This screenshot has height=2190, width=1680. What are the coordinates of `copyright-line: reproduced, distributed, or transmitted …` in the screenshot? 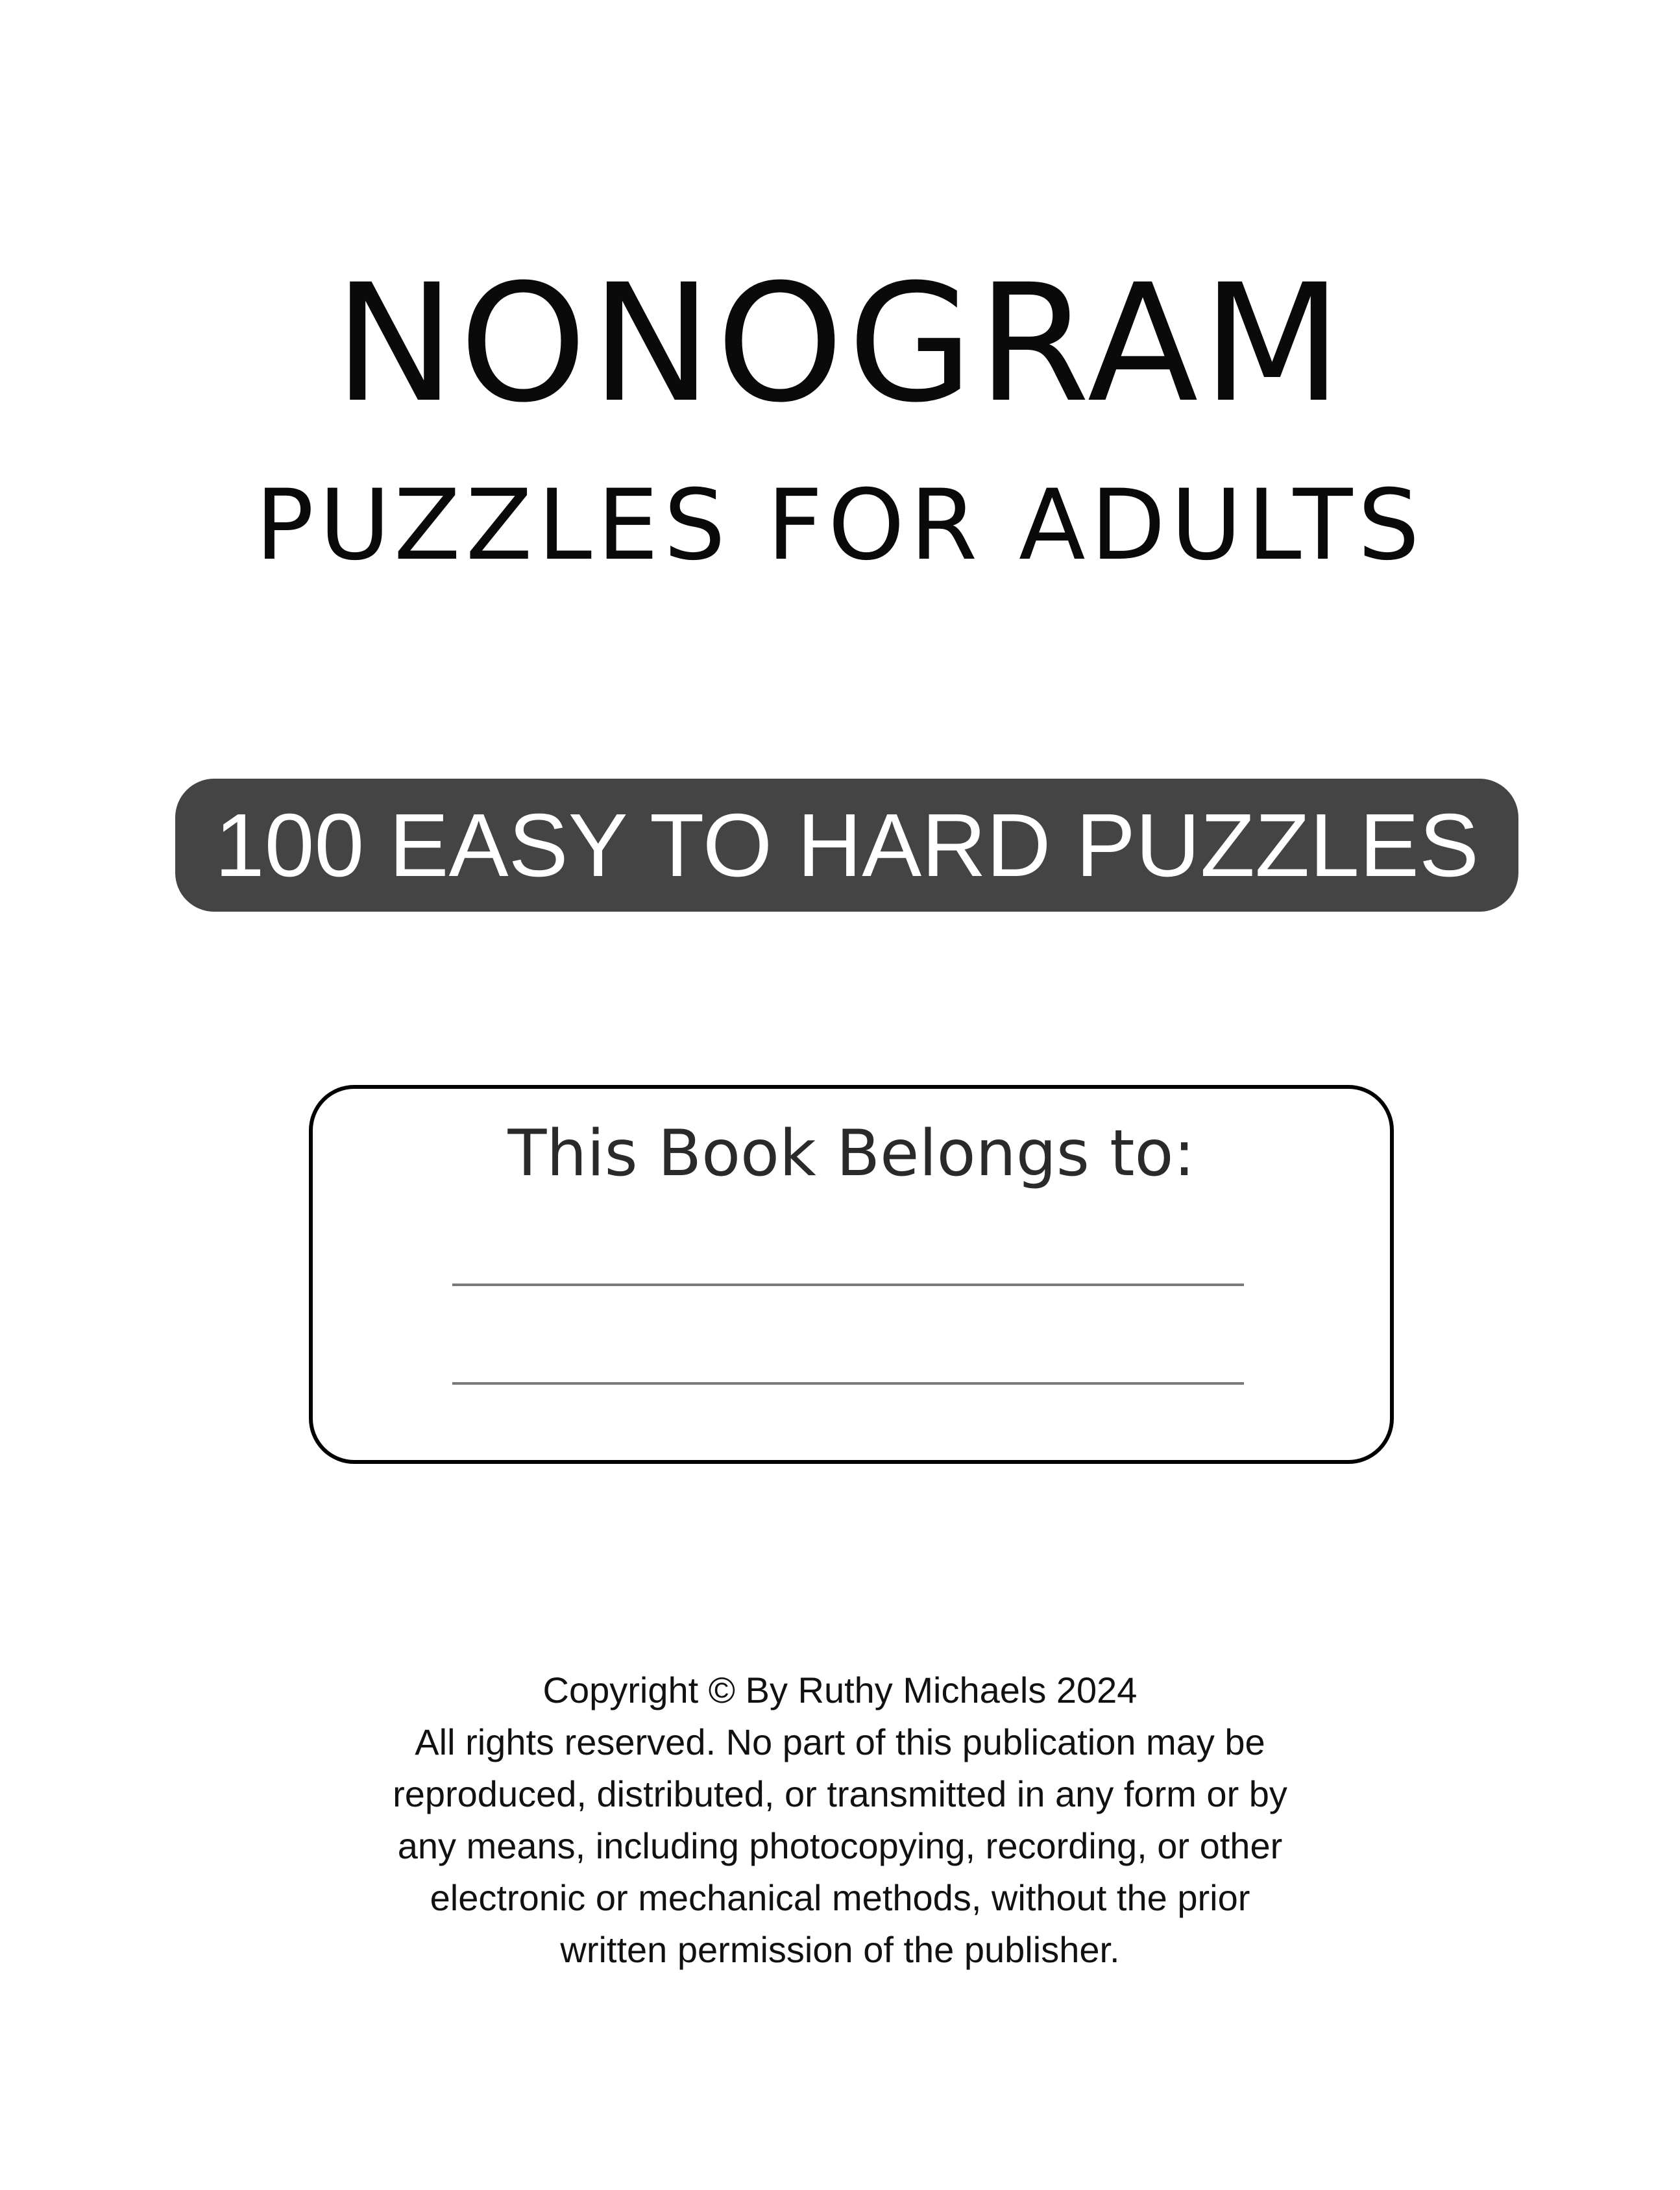 It's located at (840, 1793).